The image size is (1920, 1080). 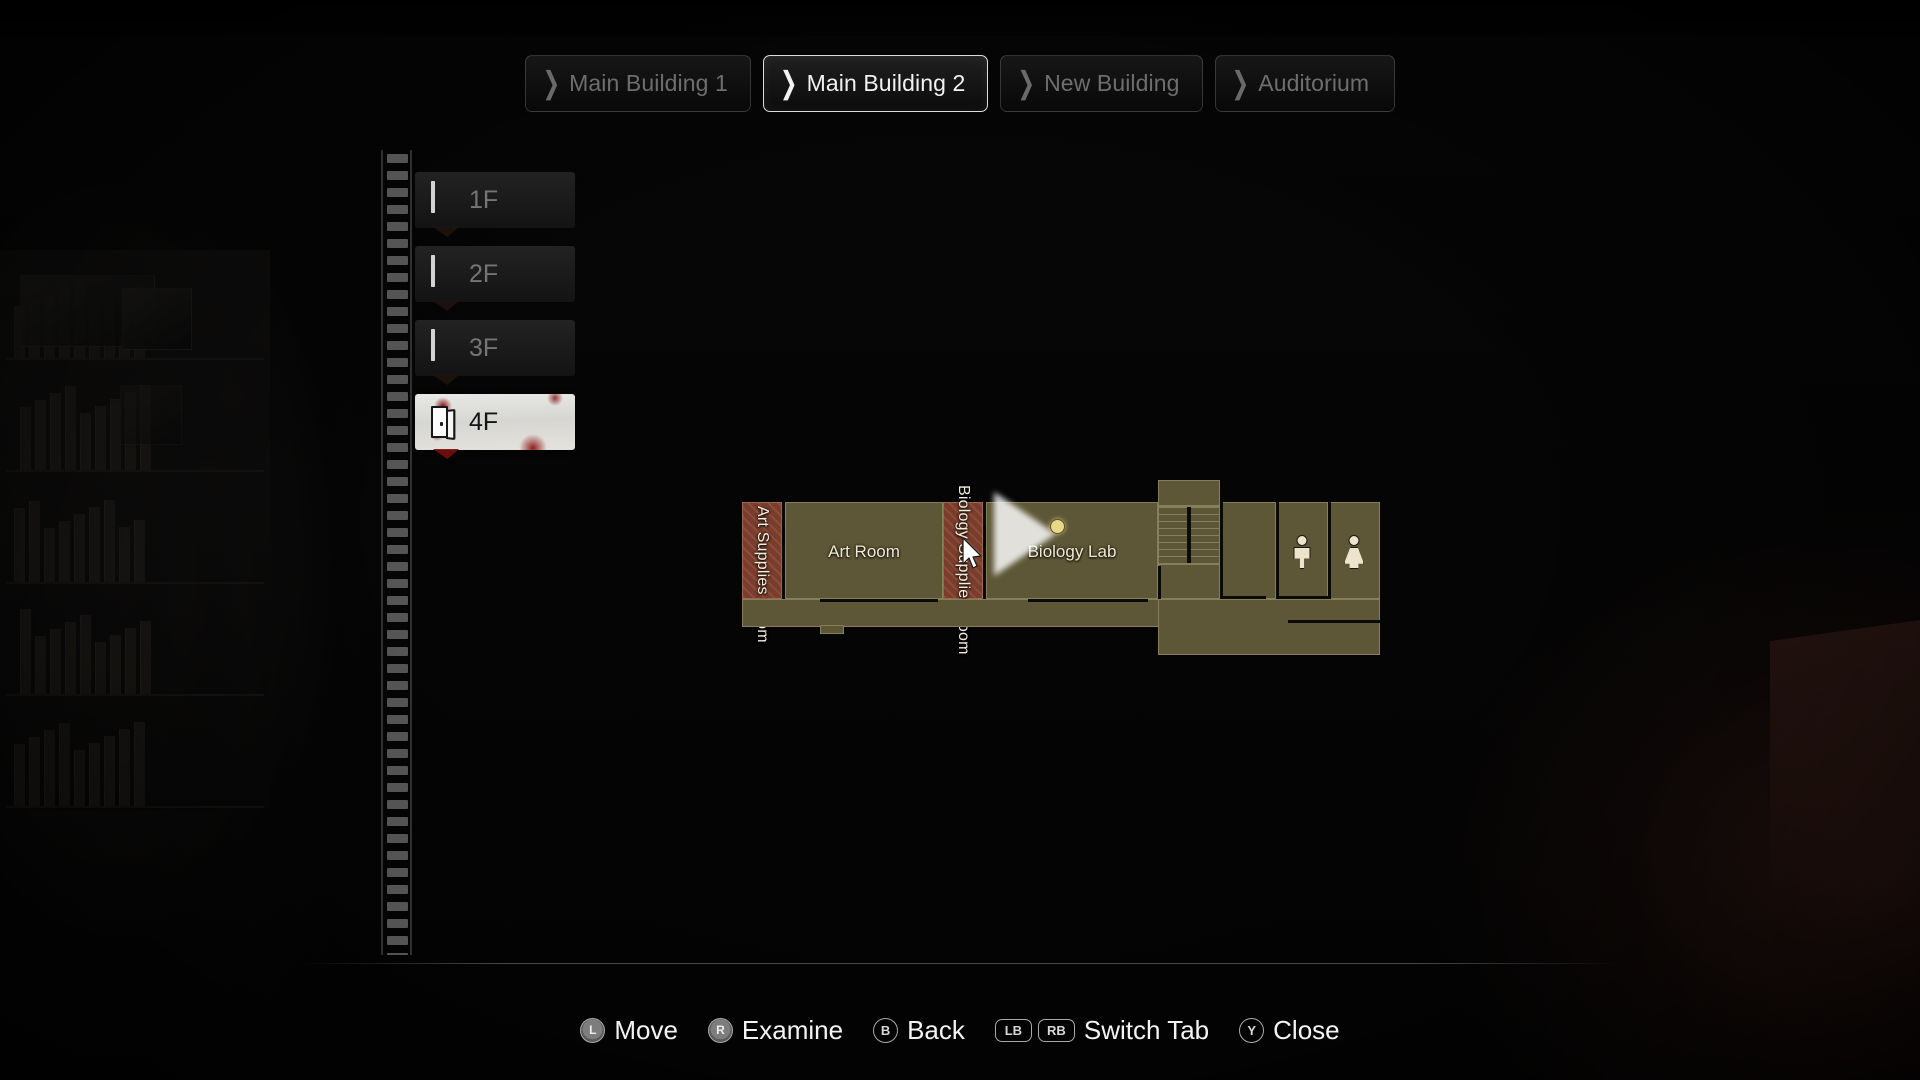 What do you see at coordinates (963, 550) in the screenshot?
I see `room-biology-supplies` at bounding box center [963, 550].